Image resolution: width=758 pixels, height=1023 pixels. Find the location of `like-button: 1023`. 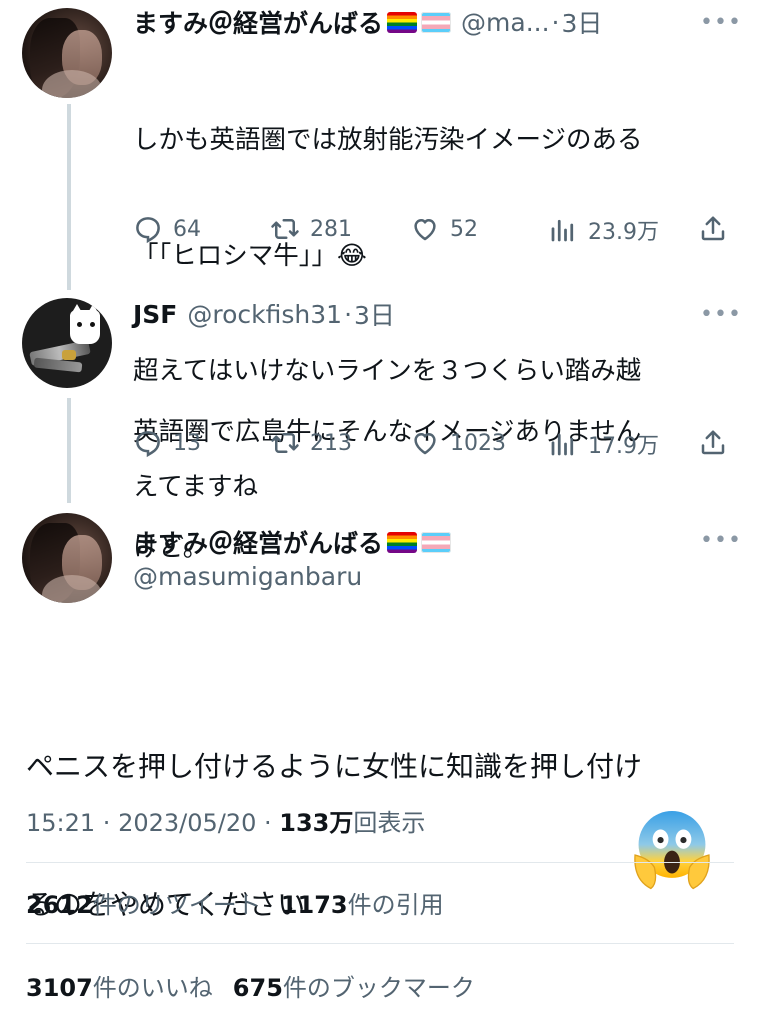

like-button: 1023 is located at coordinates (458, 443).